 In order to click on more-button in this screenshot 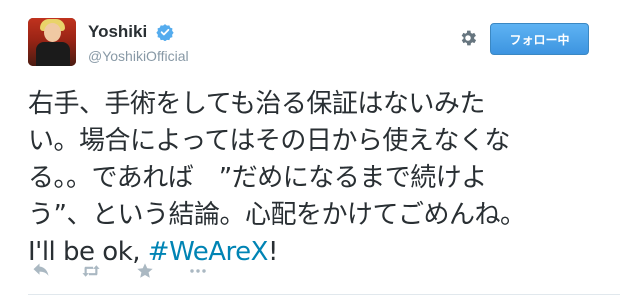, I will do `click(199, 273)`.